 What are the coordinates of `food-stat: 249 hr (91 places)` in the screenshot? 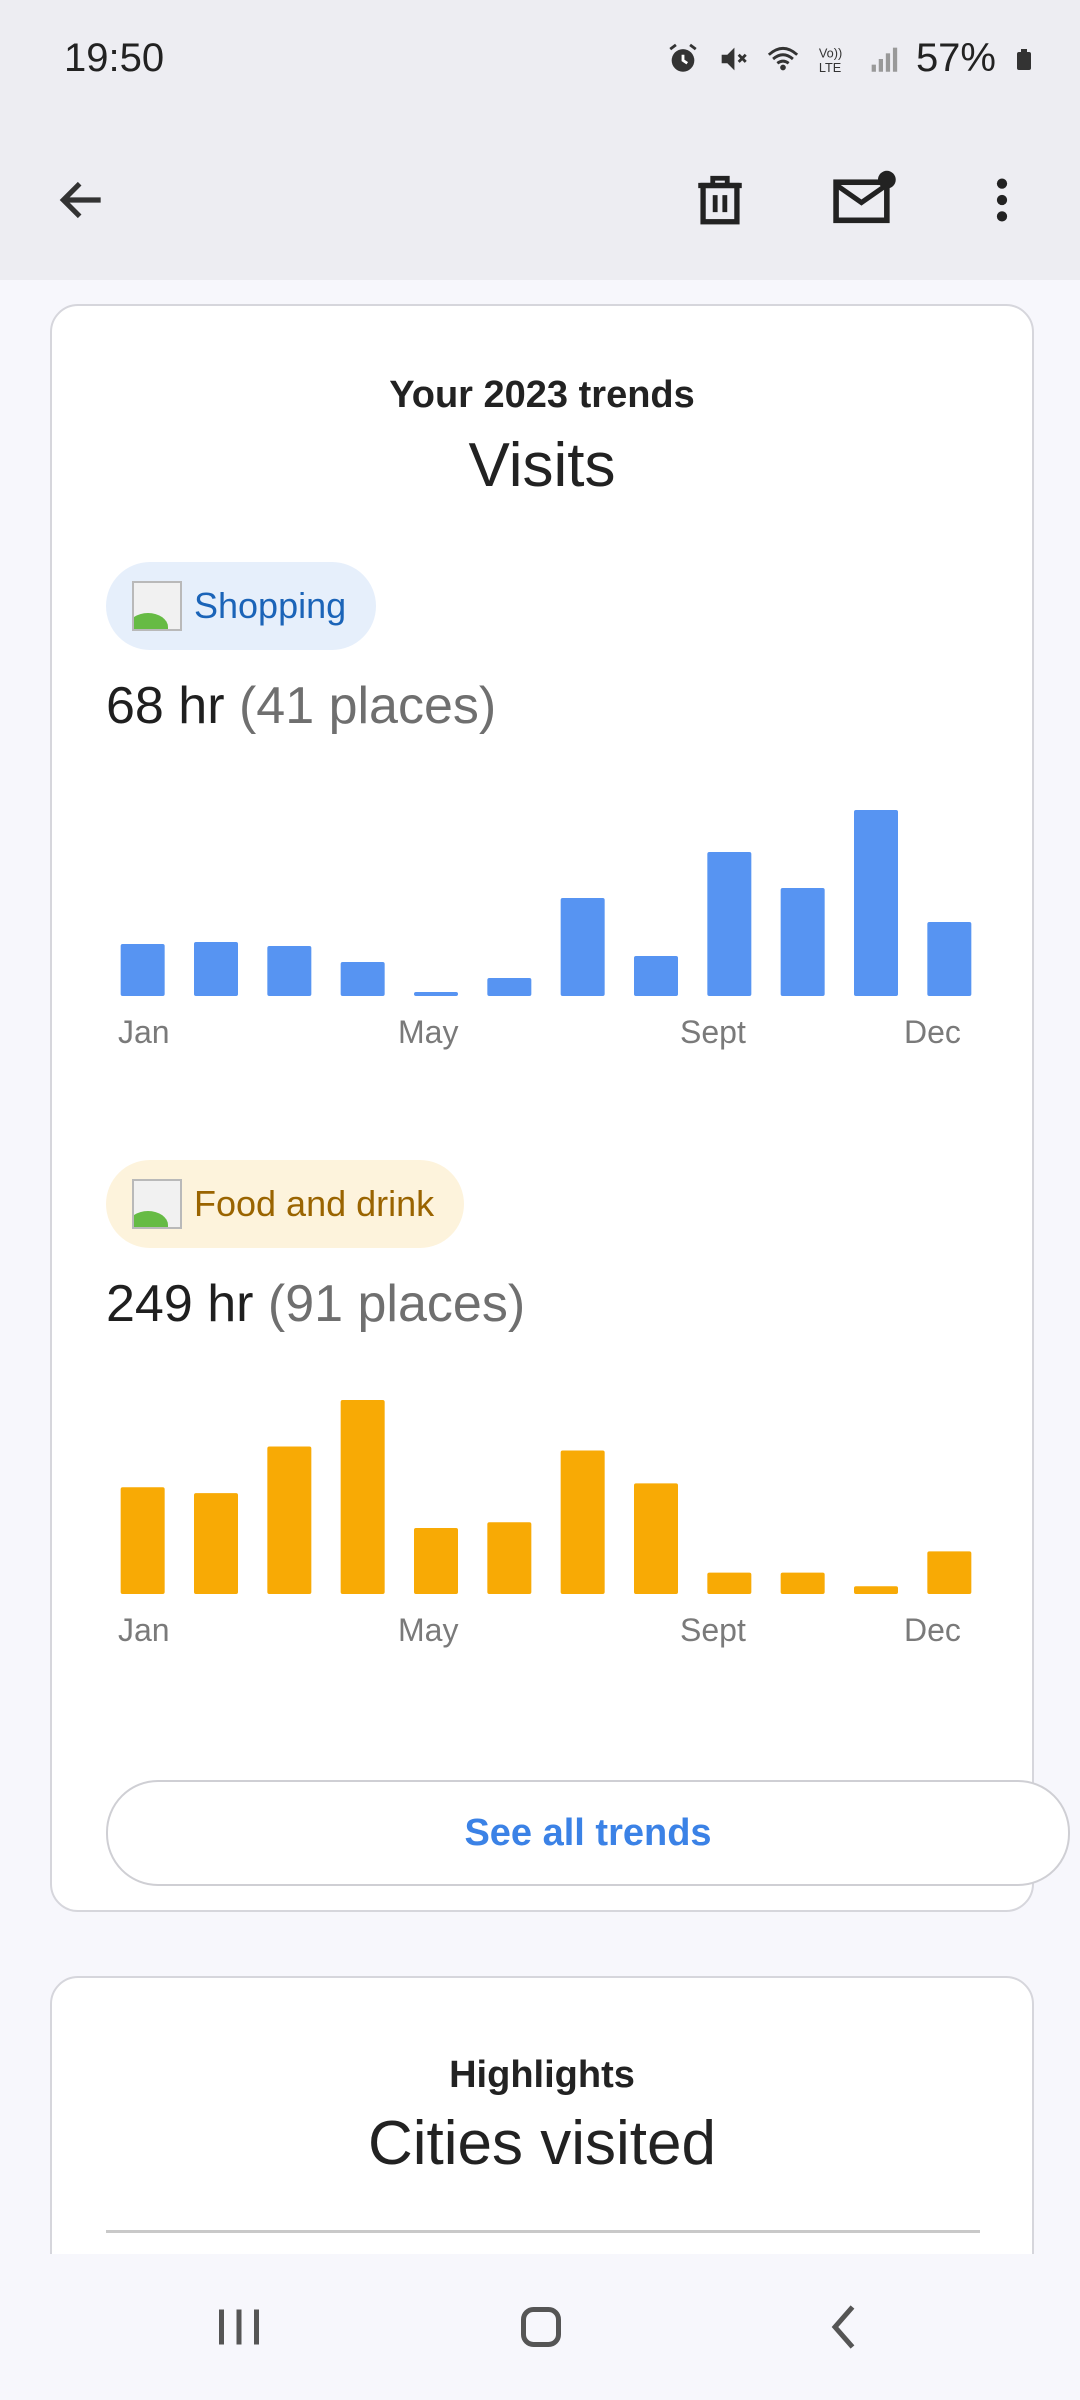 It's located at (315, 1304).